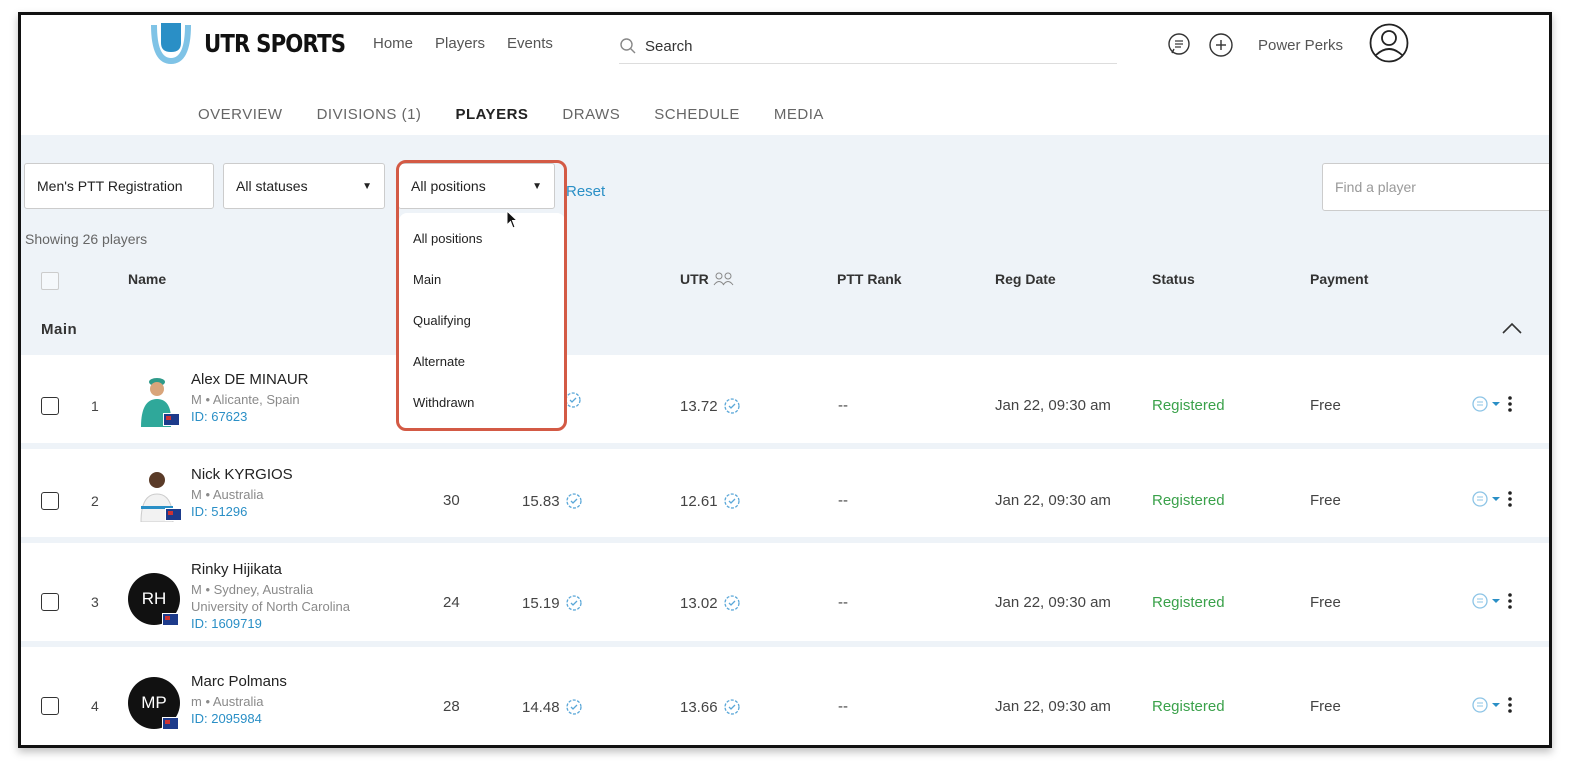 The height and width of the screenshot is (780, 1585). What do you see at coordinates (95, 706) in the screenshot?
I see `row-number: 4` at bounding box center [95, 706].